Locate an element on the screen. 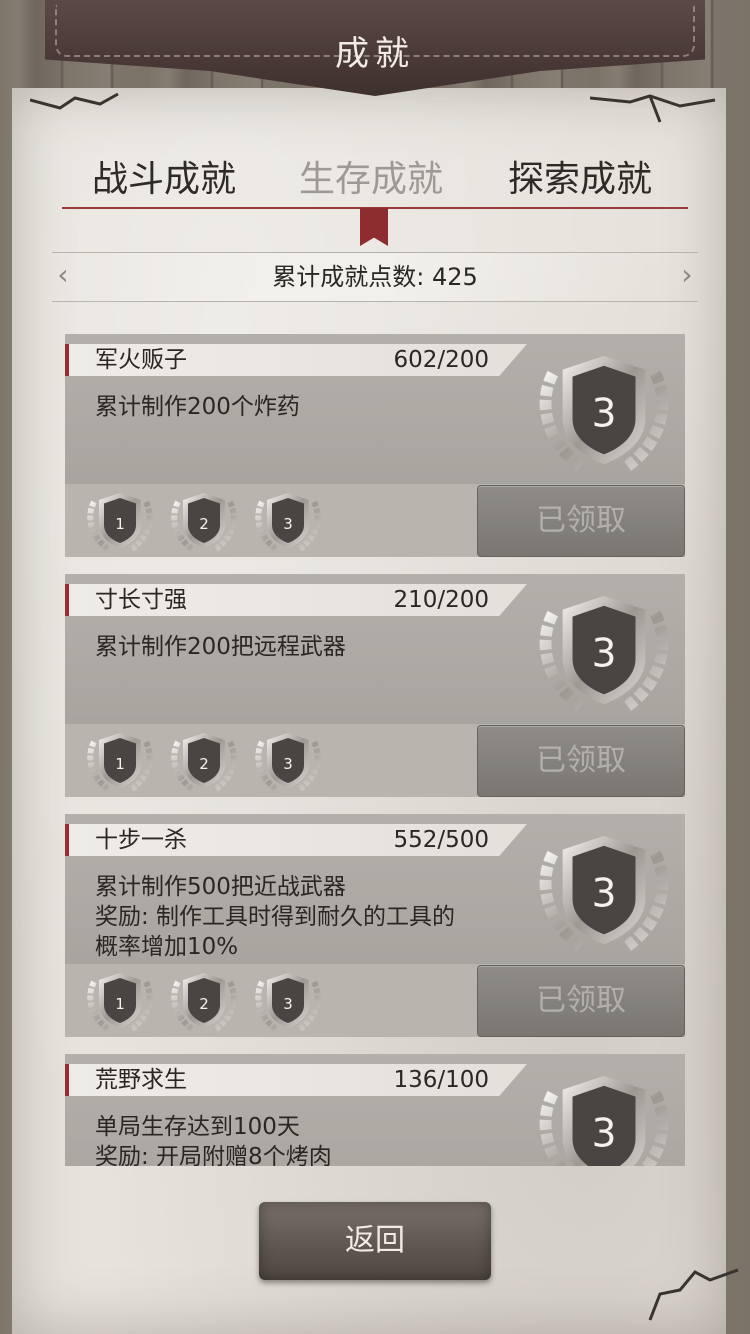 Image resolution: width=750 pixels, height=1334 pixels. tab-explore: 探索成就 is located at coordinates (580, 176).